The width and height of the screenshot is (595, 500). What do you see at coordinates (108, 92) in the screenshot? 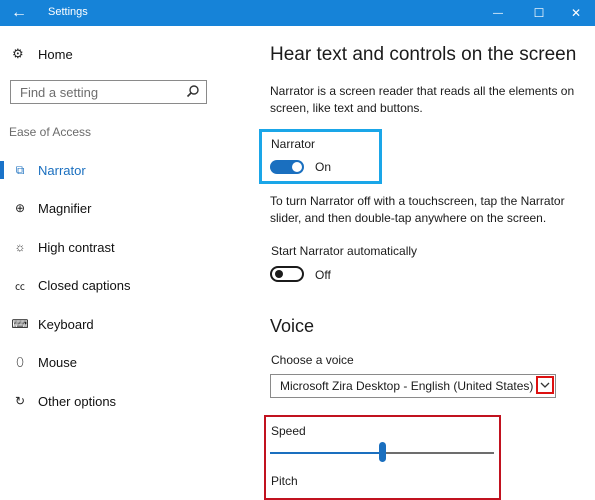
I see `search-box: Find a setting` at bounding box center [108, 92].